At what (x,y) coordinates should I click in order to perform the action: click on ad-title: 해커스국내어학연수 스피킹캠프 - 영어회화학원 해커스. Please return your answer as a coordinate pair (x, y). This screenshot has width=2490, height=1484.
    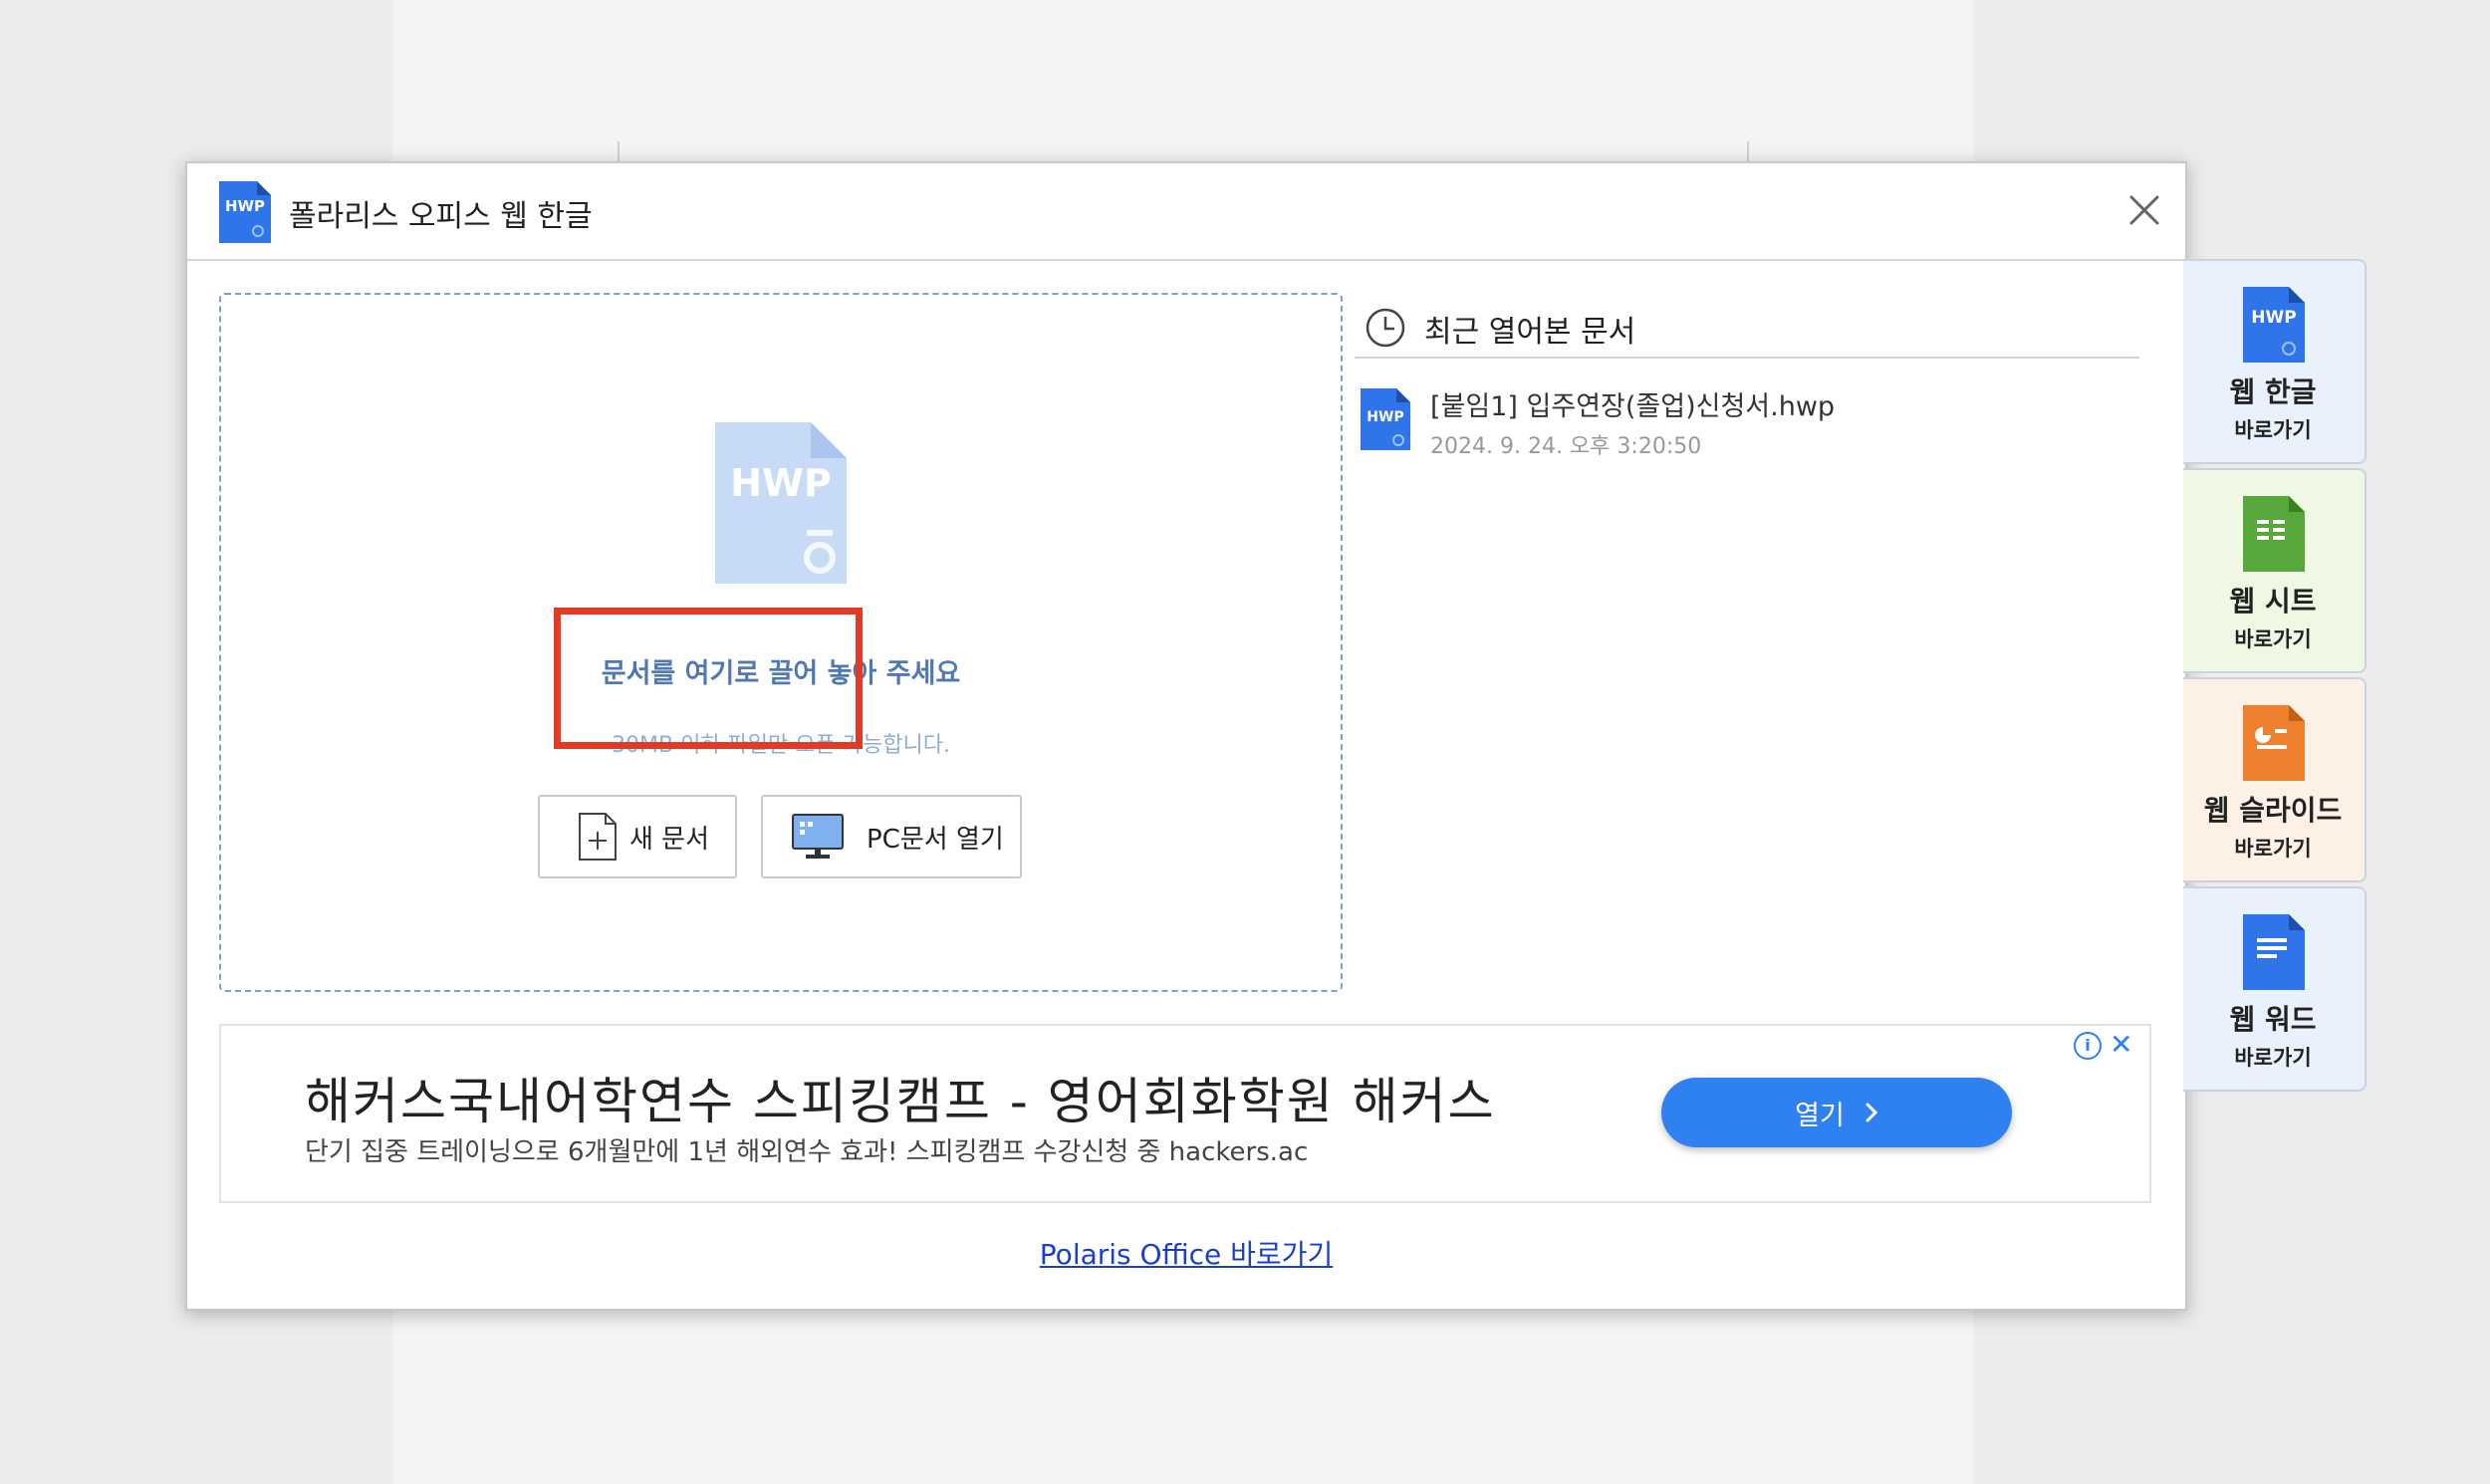
    Looking at the image, I should click on (900, 1101).